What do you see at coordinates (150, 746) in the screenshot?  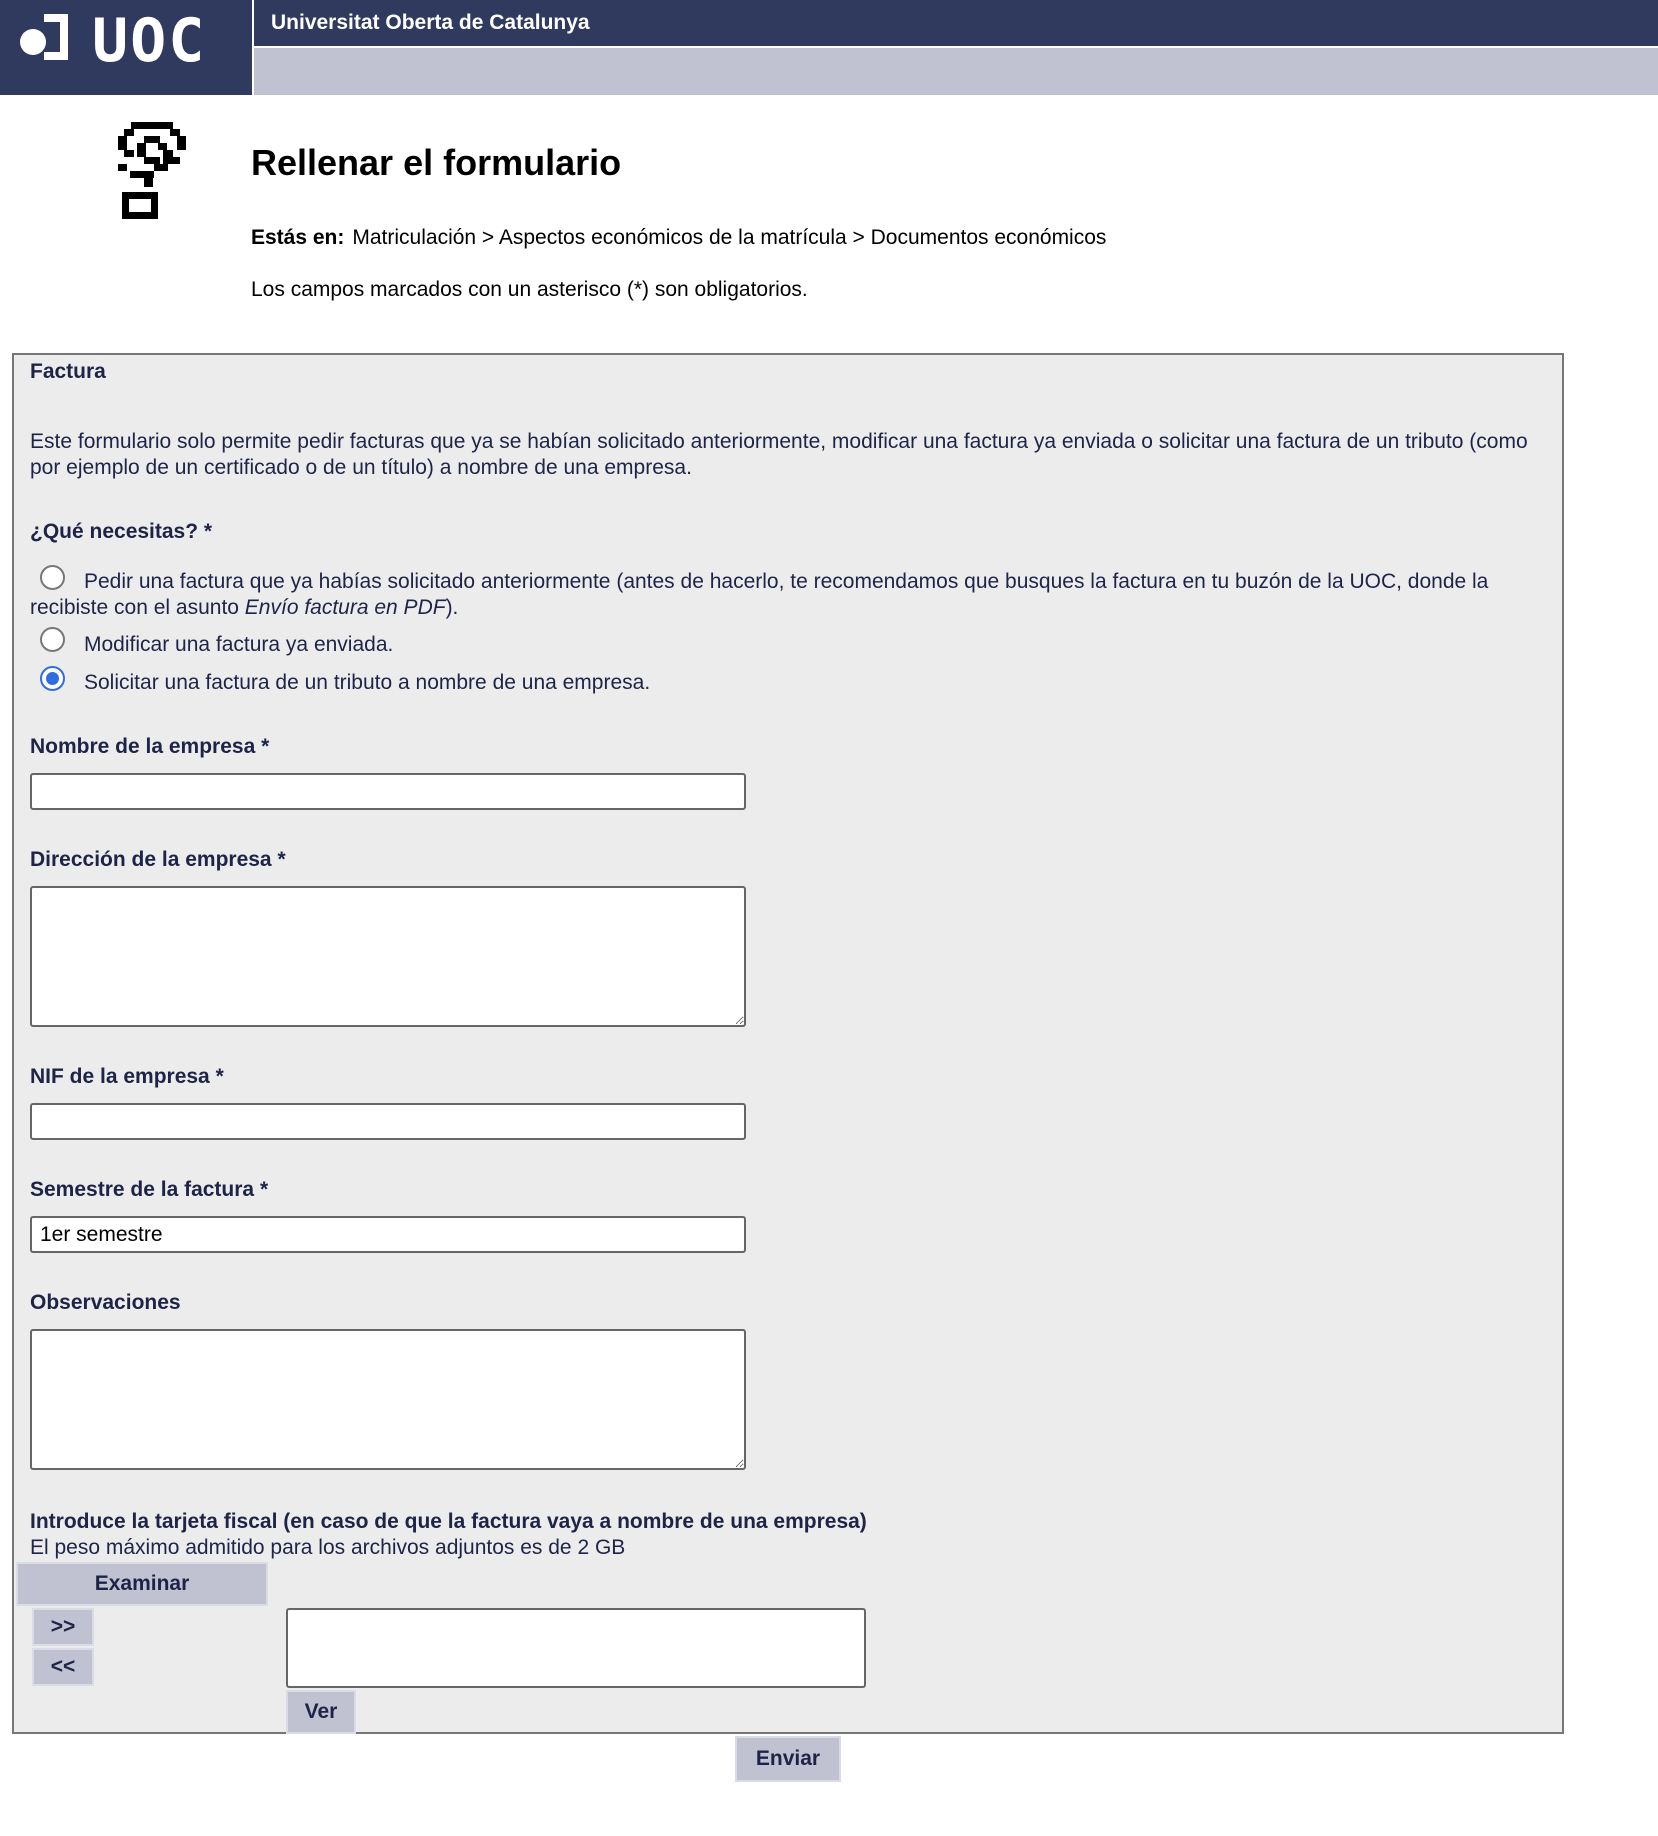 I see `company-name-label: Nombre de la empresa *` at bounding box center [150, 746].